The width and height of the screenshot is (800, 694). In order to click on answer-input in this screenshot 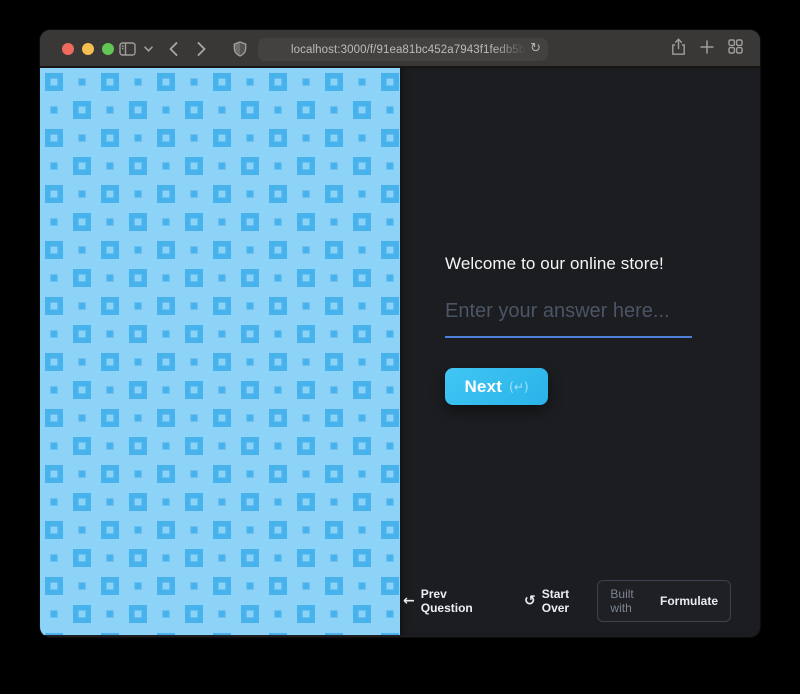, I will do `click(568, 317)`.